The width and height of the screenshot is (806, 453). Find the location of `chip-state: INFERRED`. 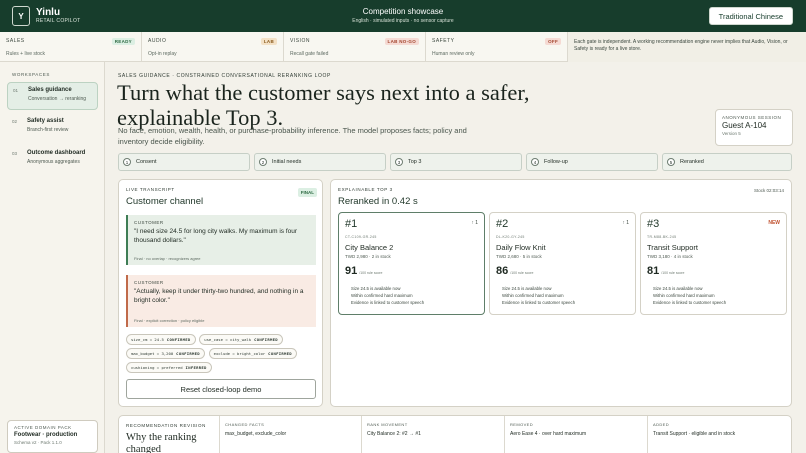

chip-state: INFERRED is located at coordinates (196, 367).